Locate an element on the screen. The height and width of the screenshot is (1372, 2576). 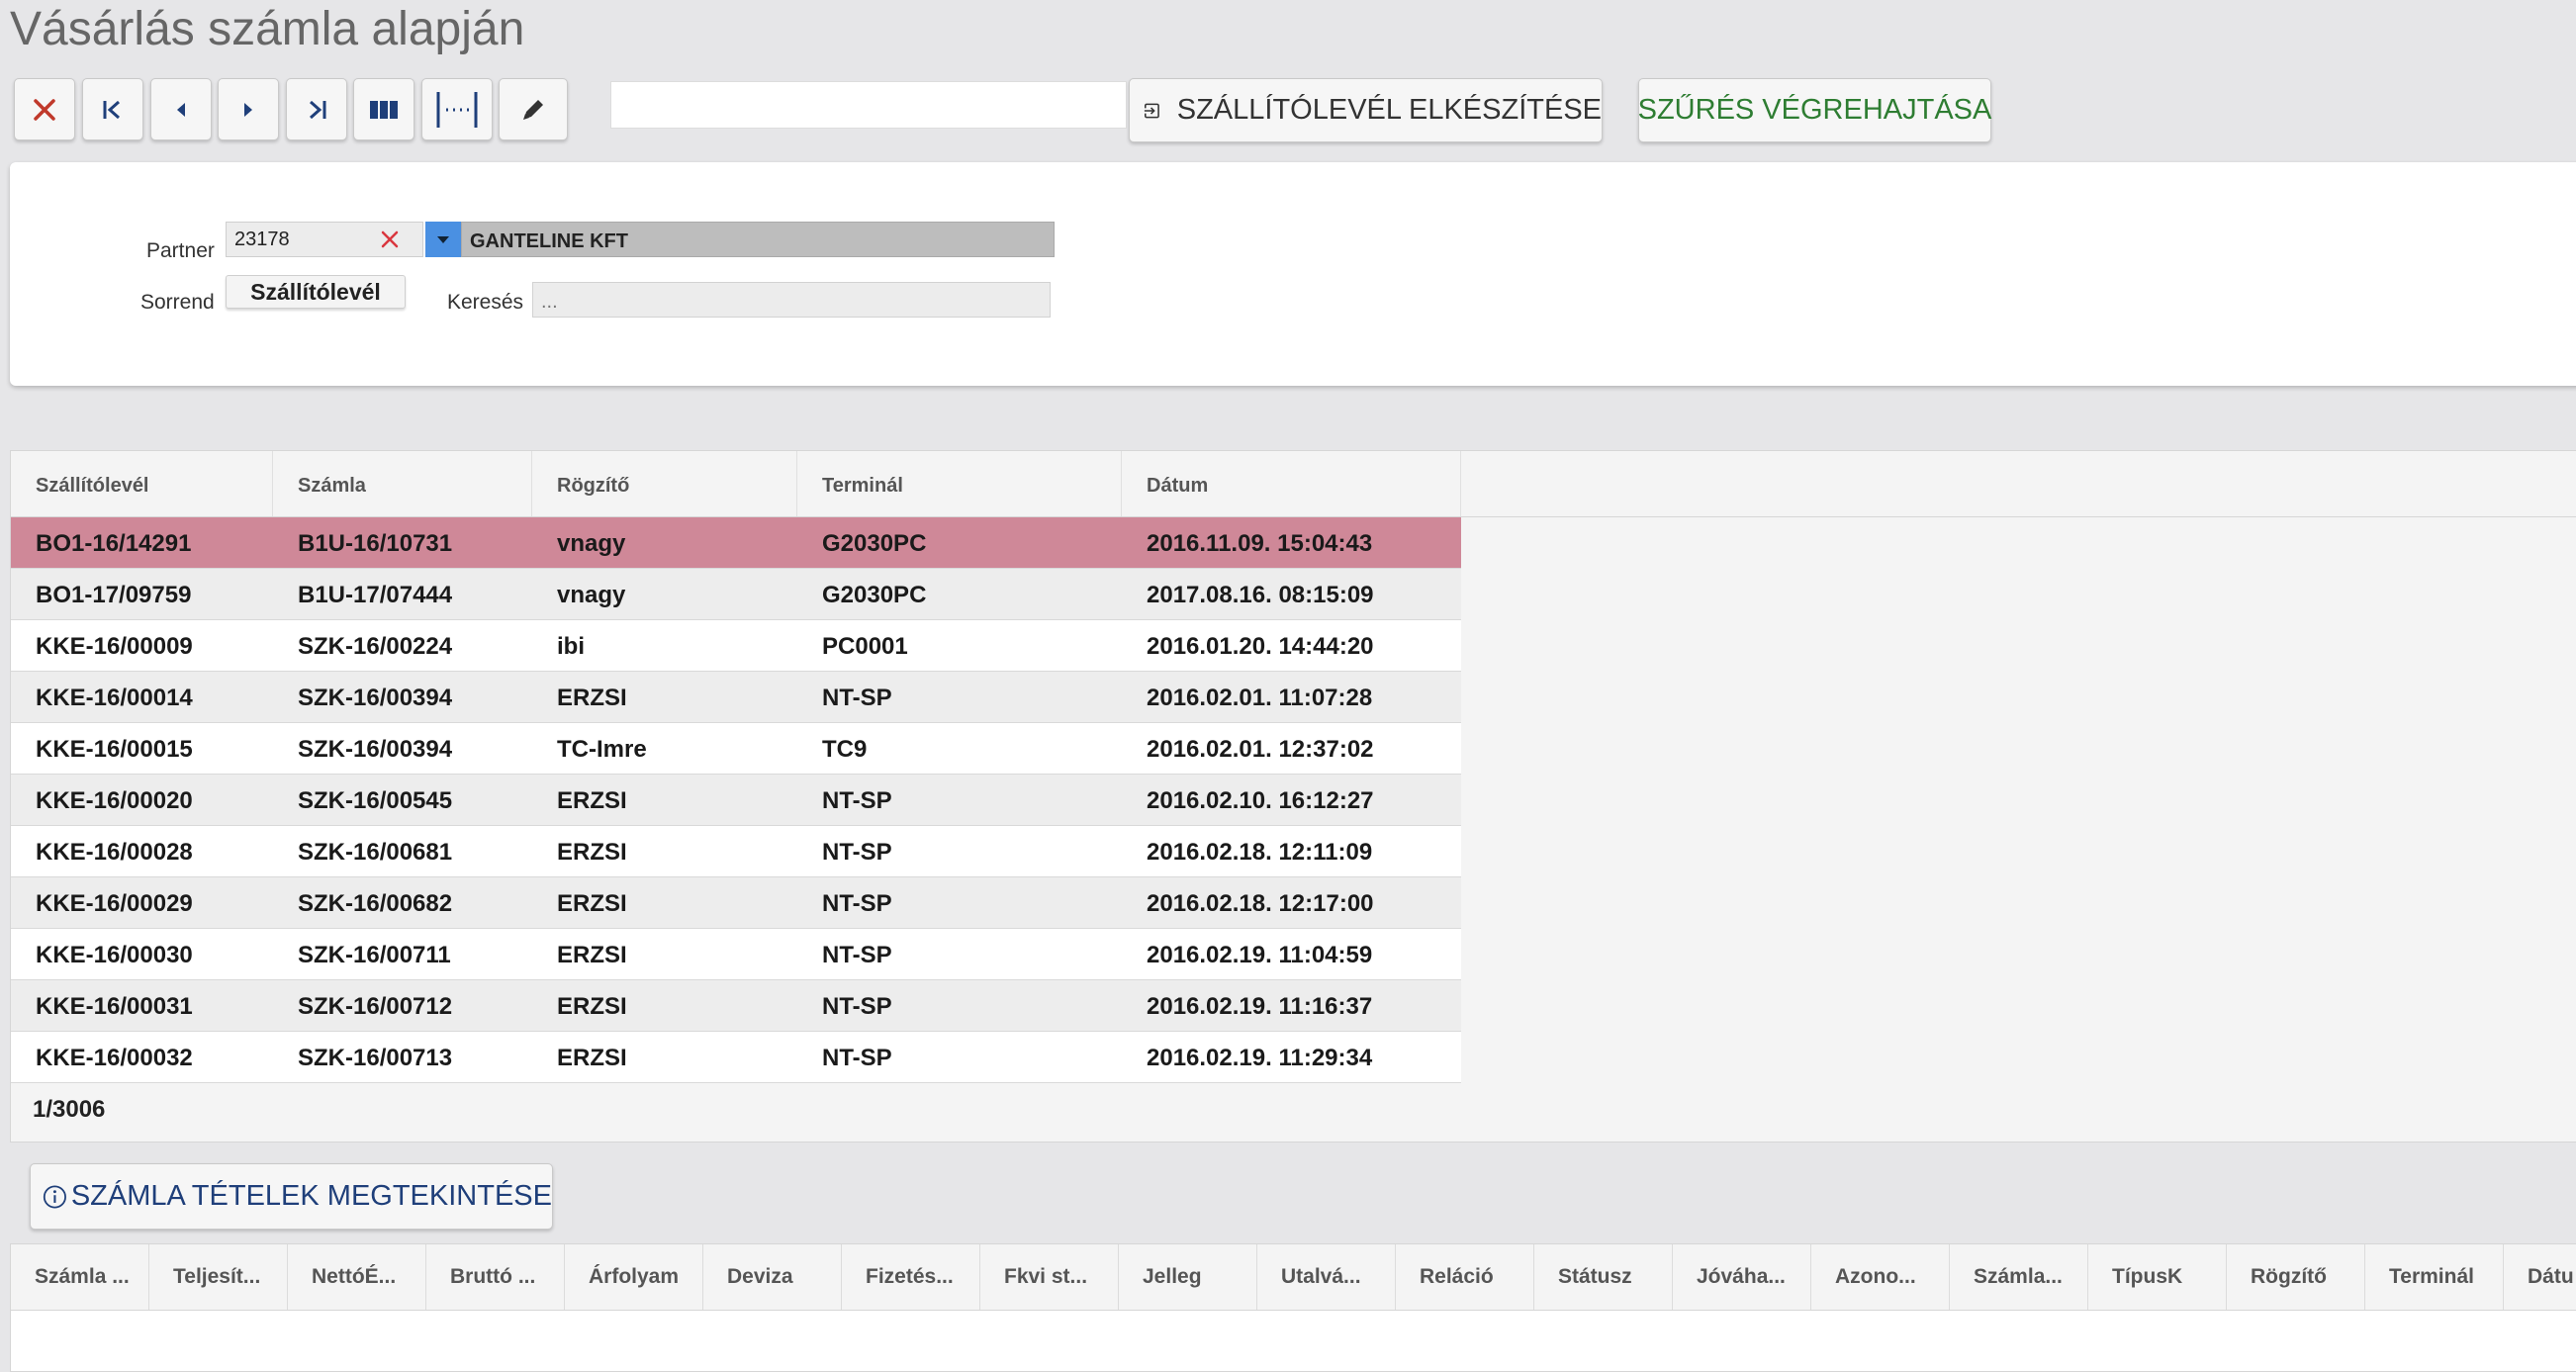
top-text-input is located at coordinates (868, 105).